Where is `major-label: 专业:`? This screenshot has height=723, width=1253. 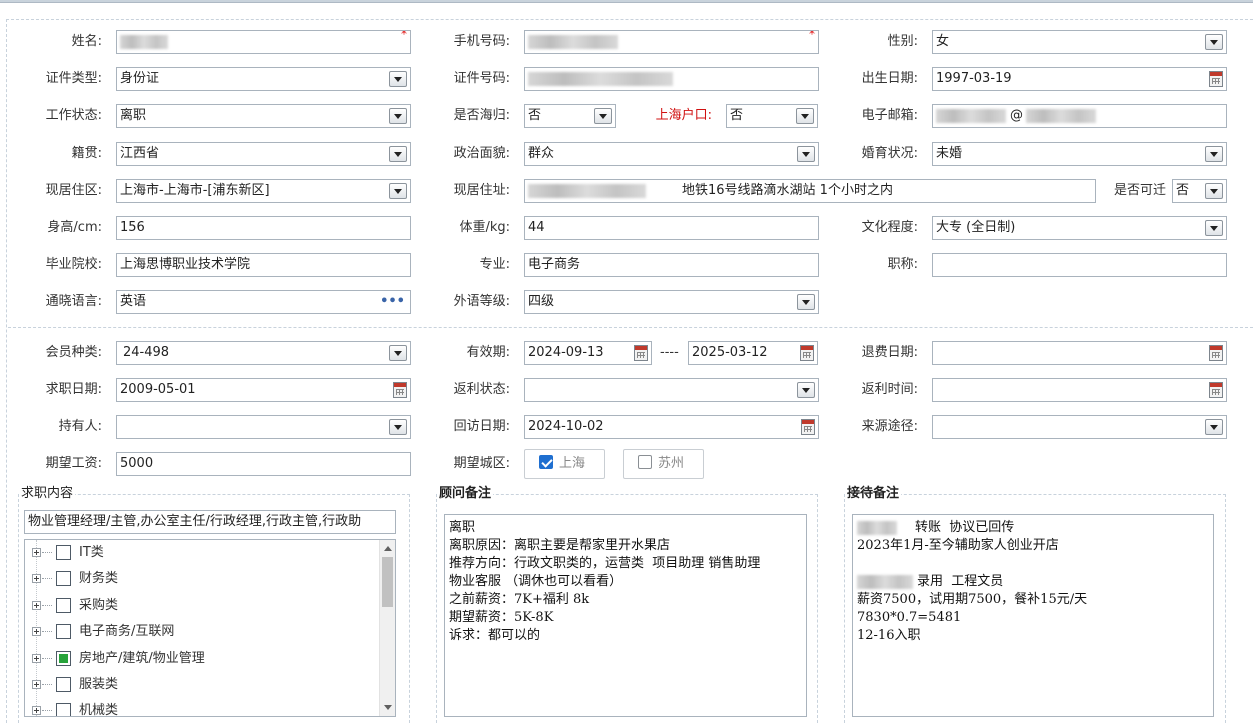
major-label: 专业: is located at coordinates (494, 264).